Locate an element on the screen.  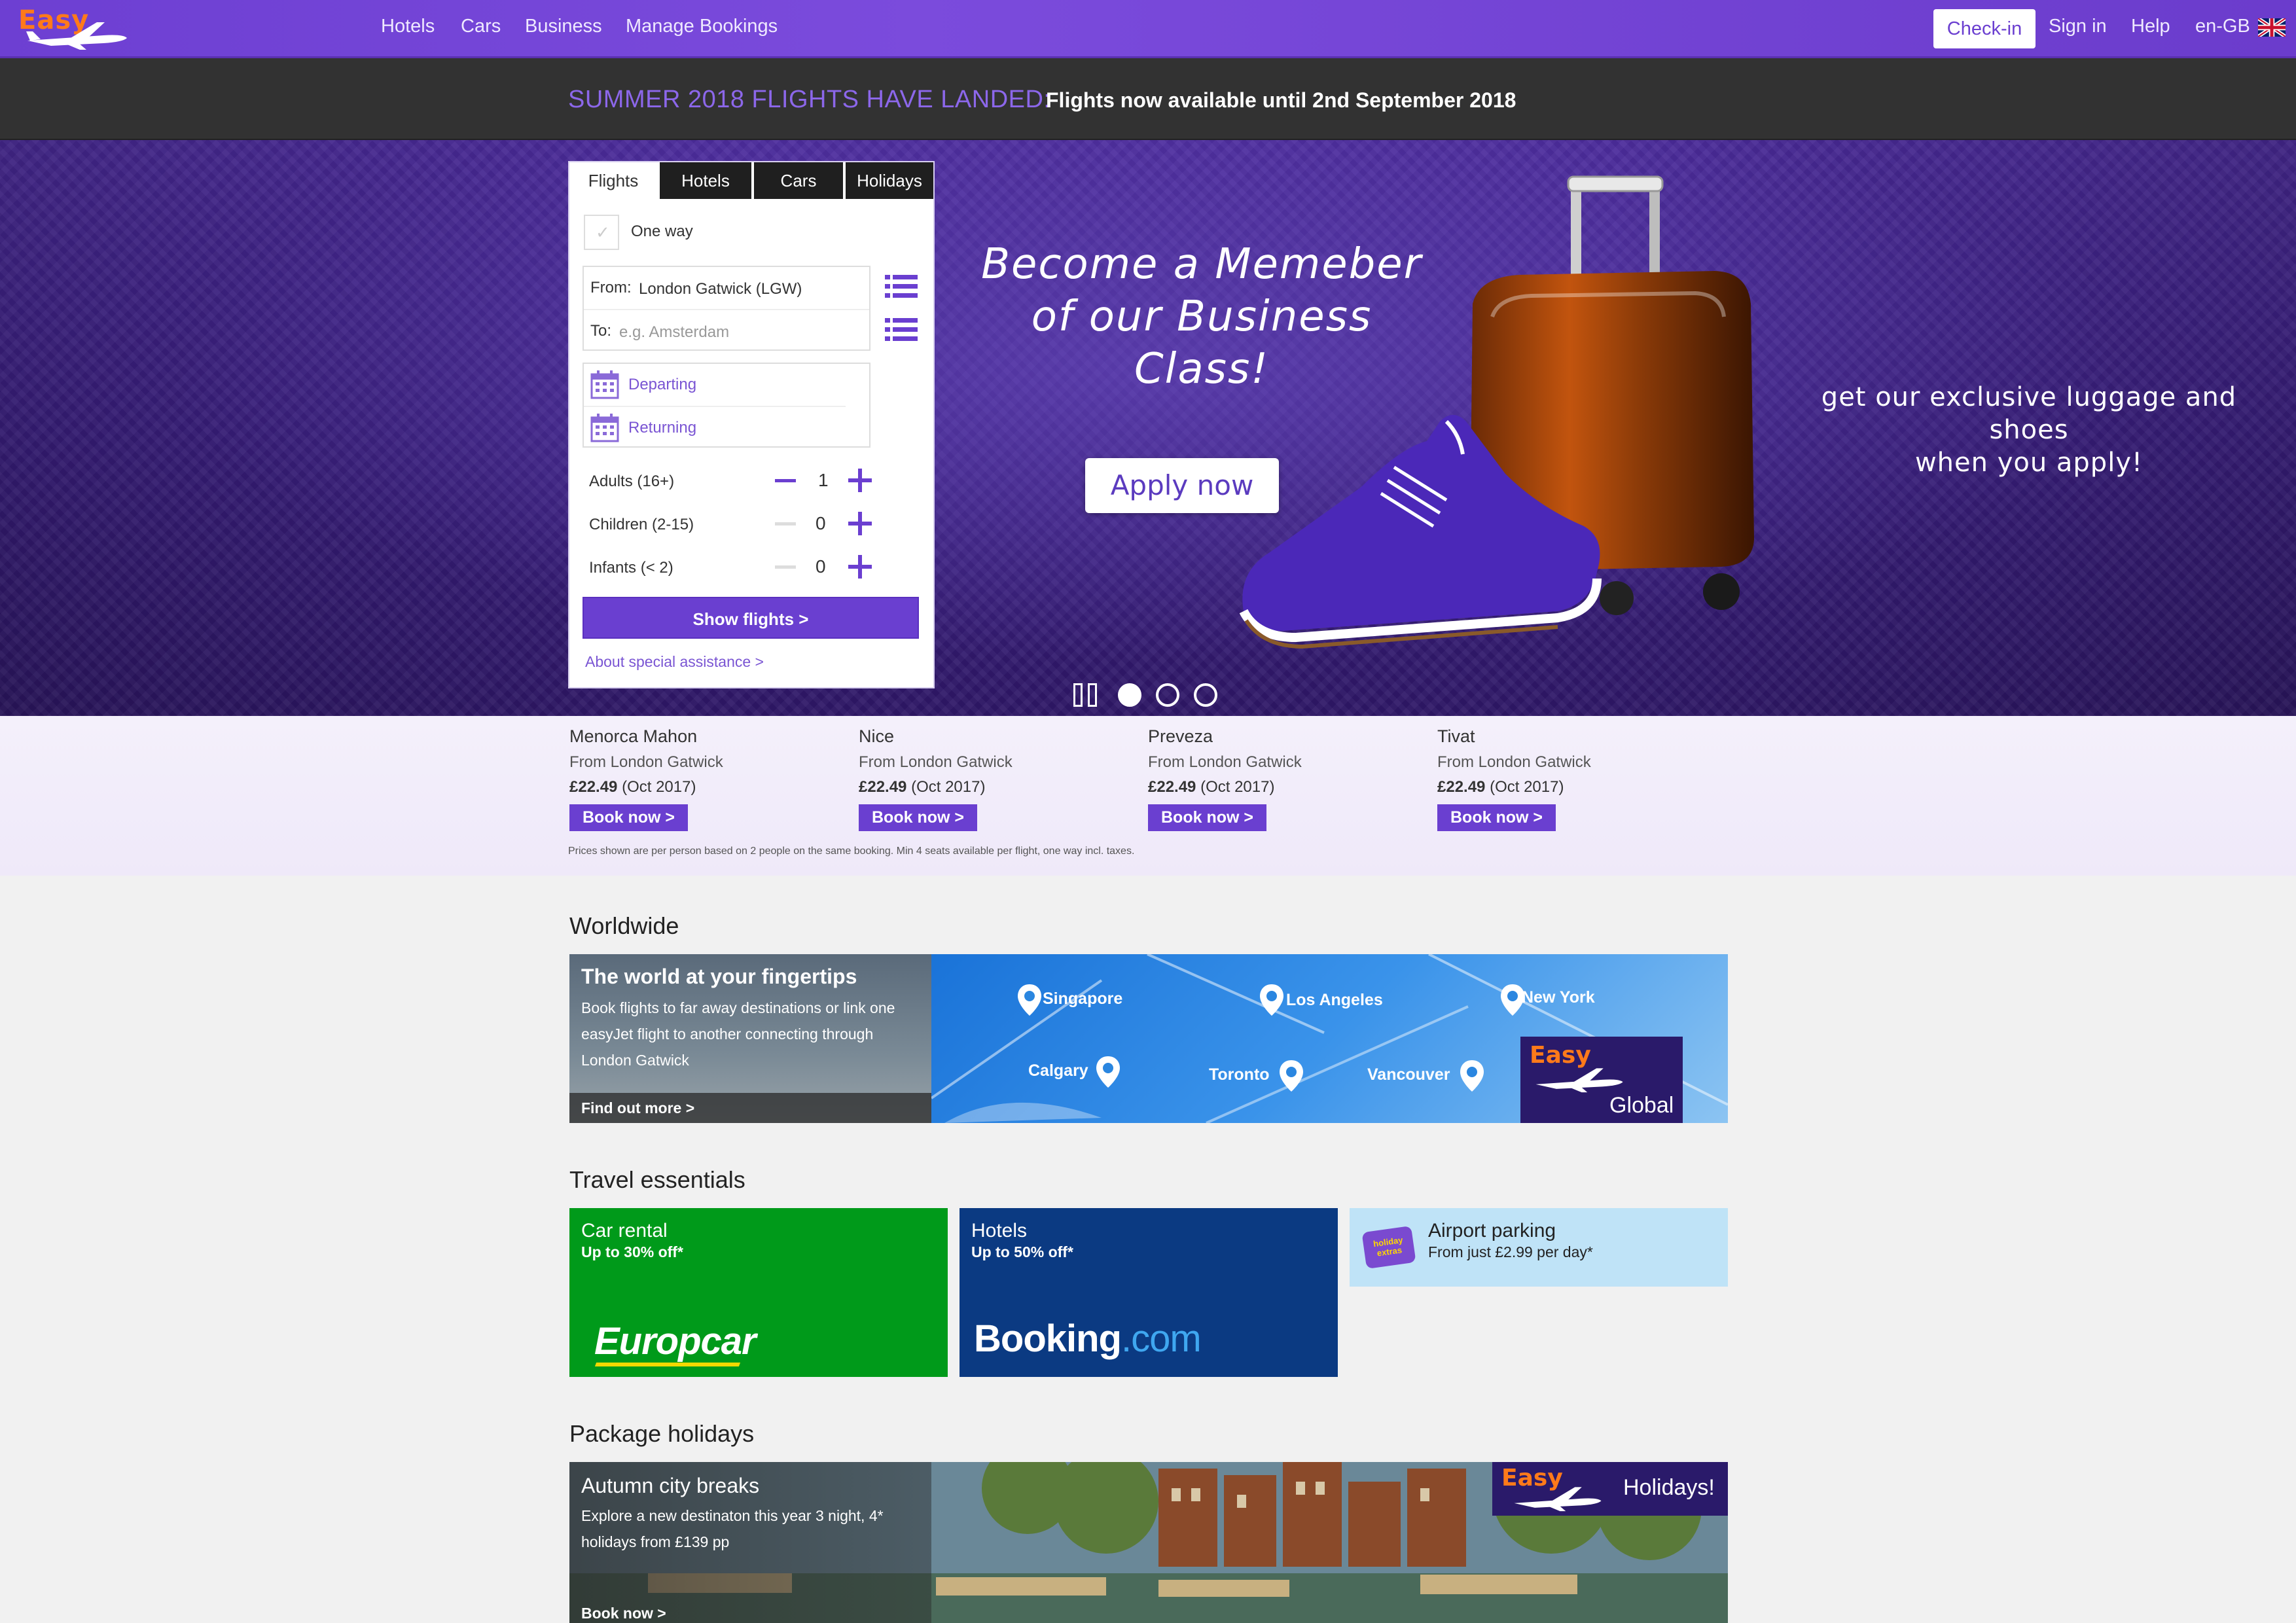
date-fields is located at coordinates (726, 406).